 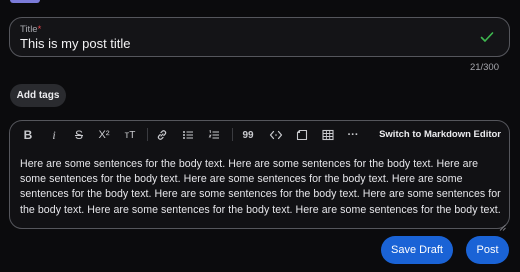 I want to click on quote-icon: 99, so click(x=248, y=135).